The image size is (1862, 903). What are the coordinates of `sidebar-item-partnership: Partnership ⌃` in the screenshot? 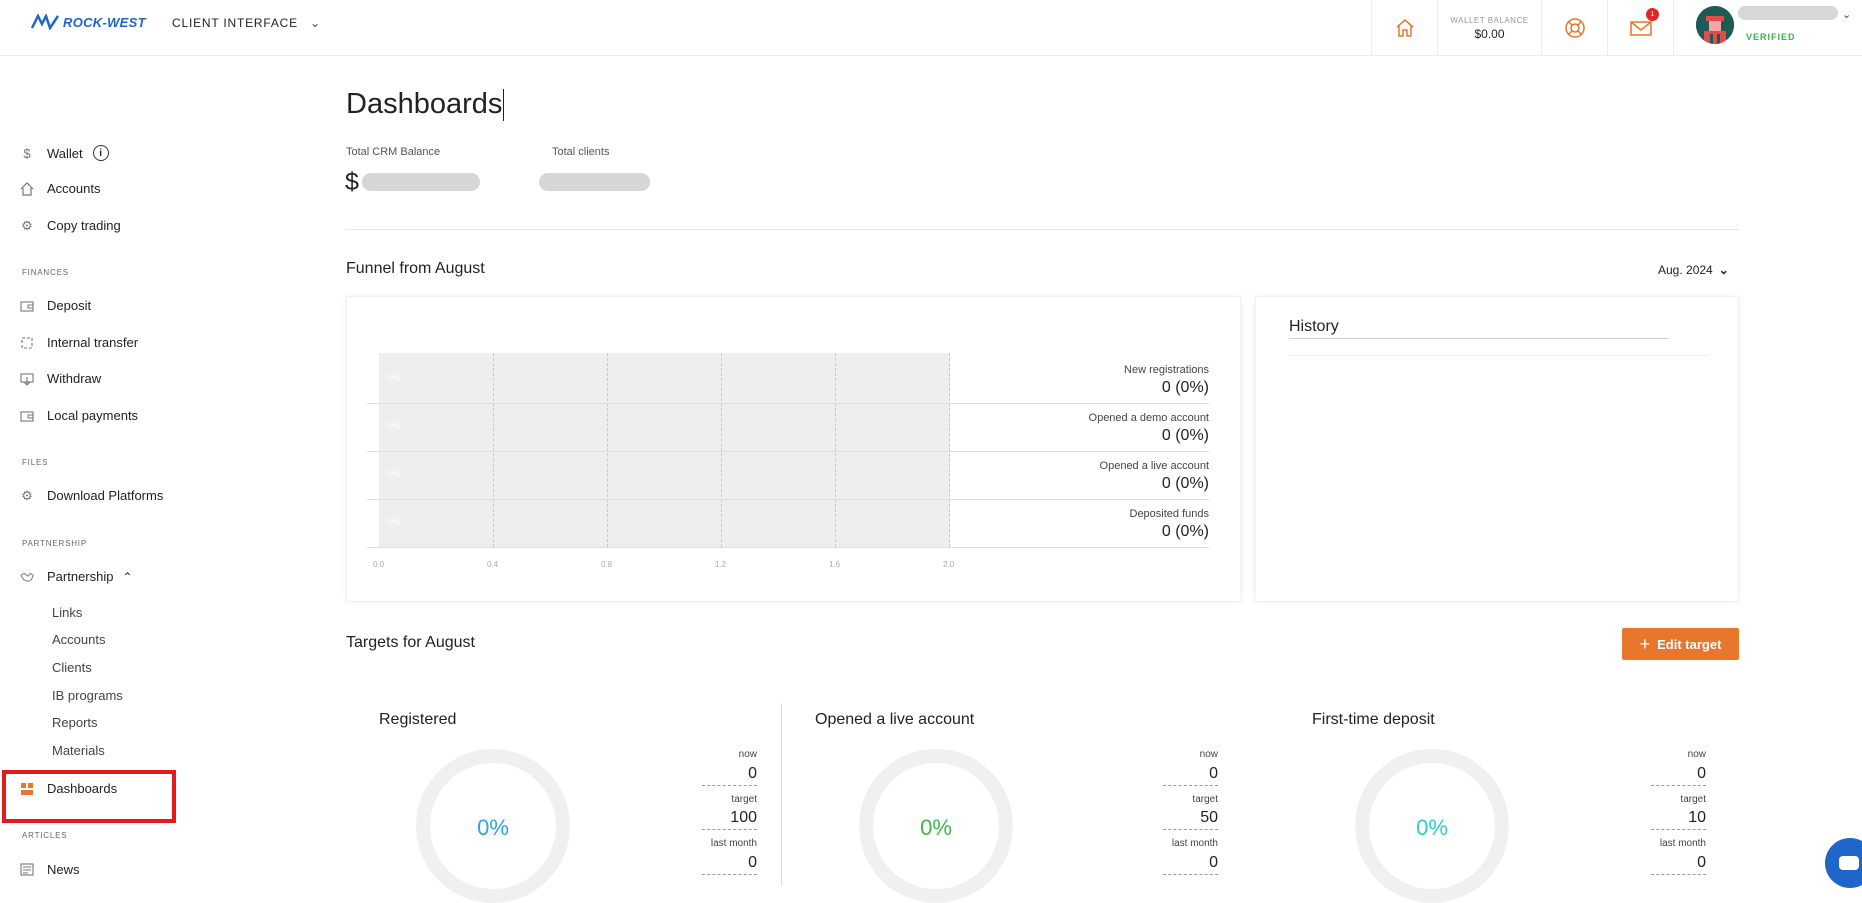 It's located at (76, 576).